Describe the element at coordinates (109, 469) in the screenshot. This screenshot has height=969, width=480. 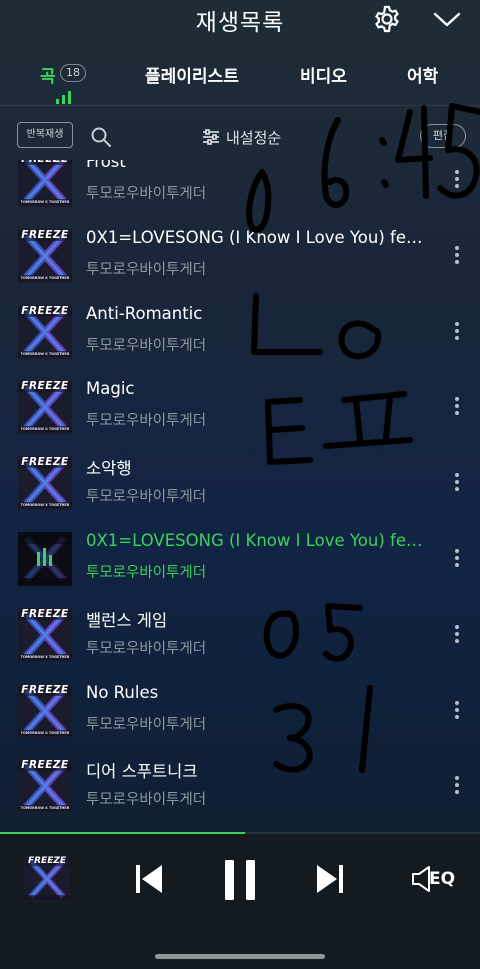
I see `song-title: 소악행` at that location.